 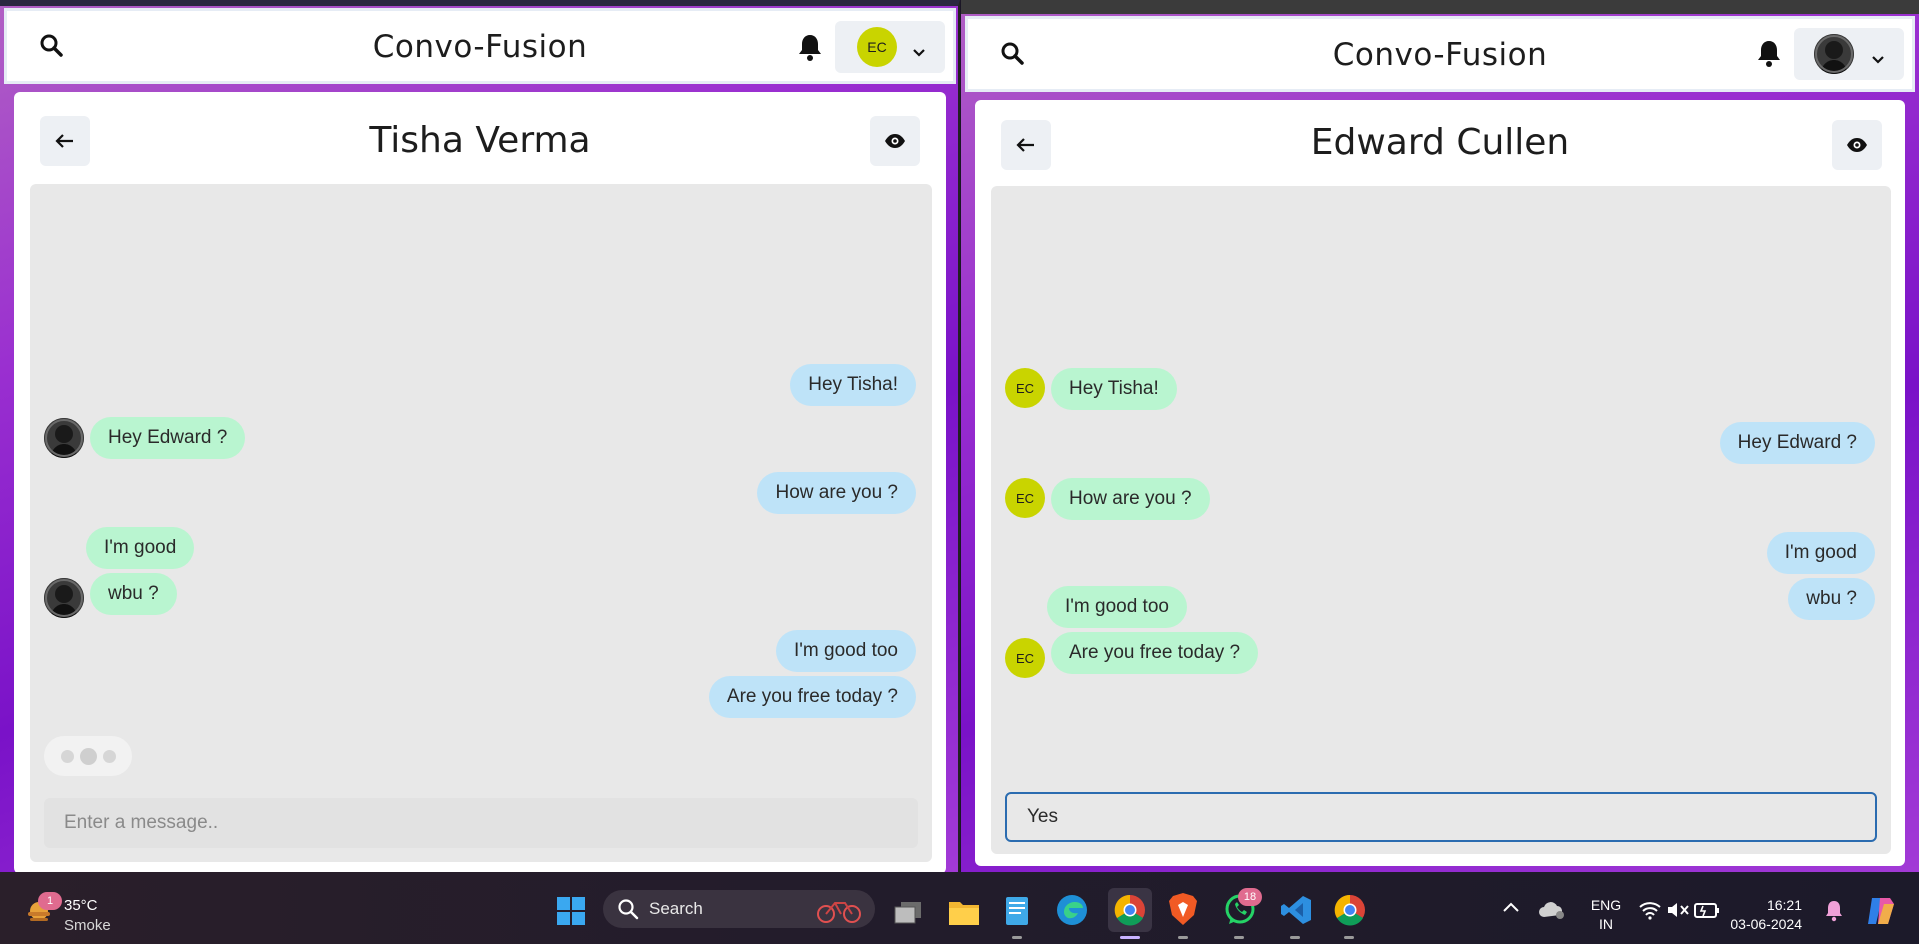 What do you see at coordinates (839, 912) in the screenshot?
I see `bicycle-icon` at bounding box center [839, 912].